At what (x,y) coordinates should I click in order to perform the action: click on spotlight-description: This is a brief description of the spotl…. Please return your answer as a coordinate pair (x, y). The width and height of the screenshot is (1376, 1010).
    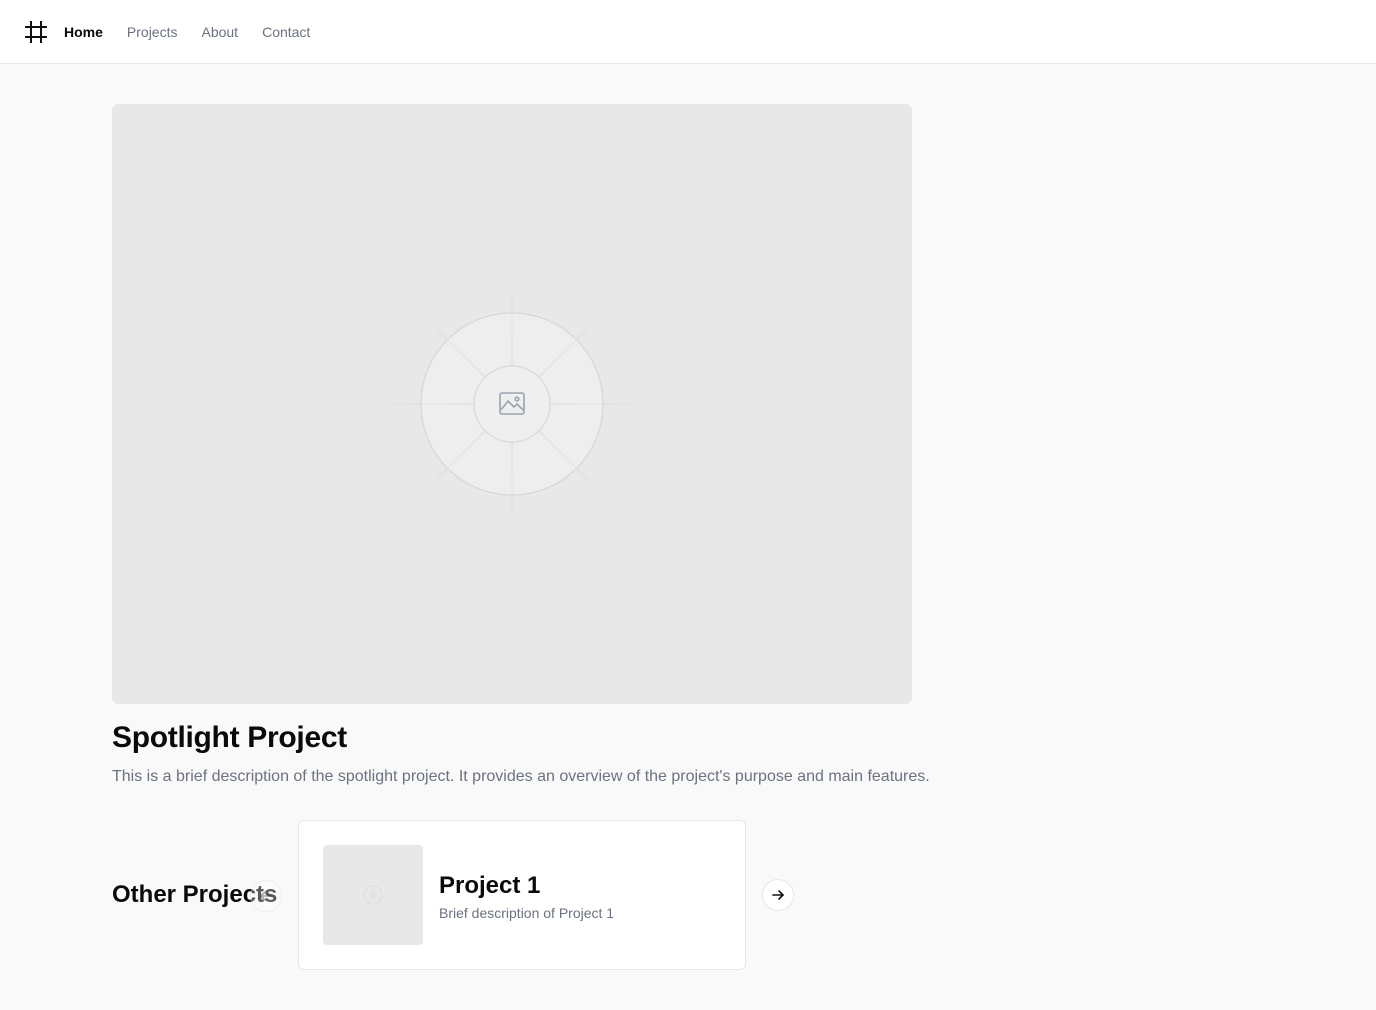
    Looking at the image, I should click on (521, 776).